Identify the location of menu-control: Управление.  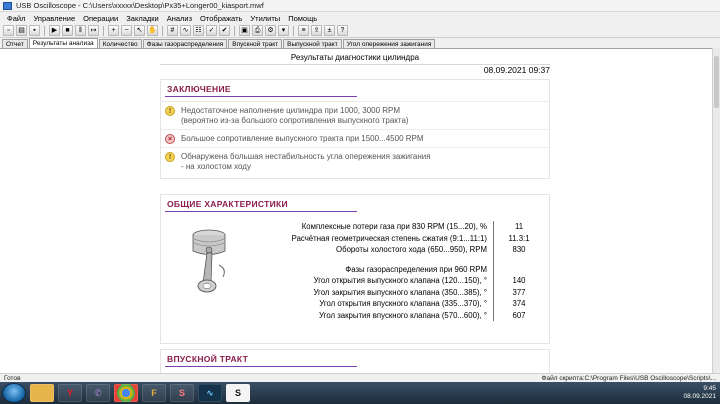
(54, 18).